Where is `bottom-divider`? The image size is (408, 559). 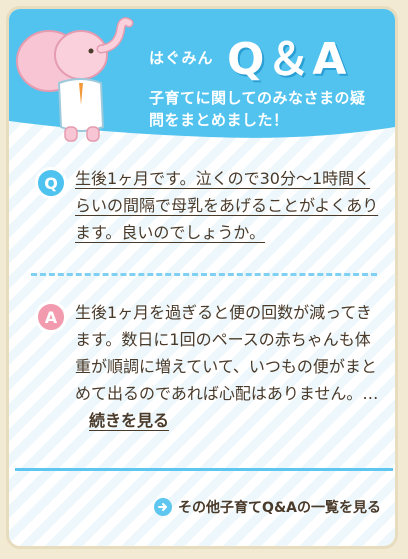
bottom-divider is located at coordinates (204, 469).